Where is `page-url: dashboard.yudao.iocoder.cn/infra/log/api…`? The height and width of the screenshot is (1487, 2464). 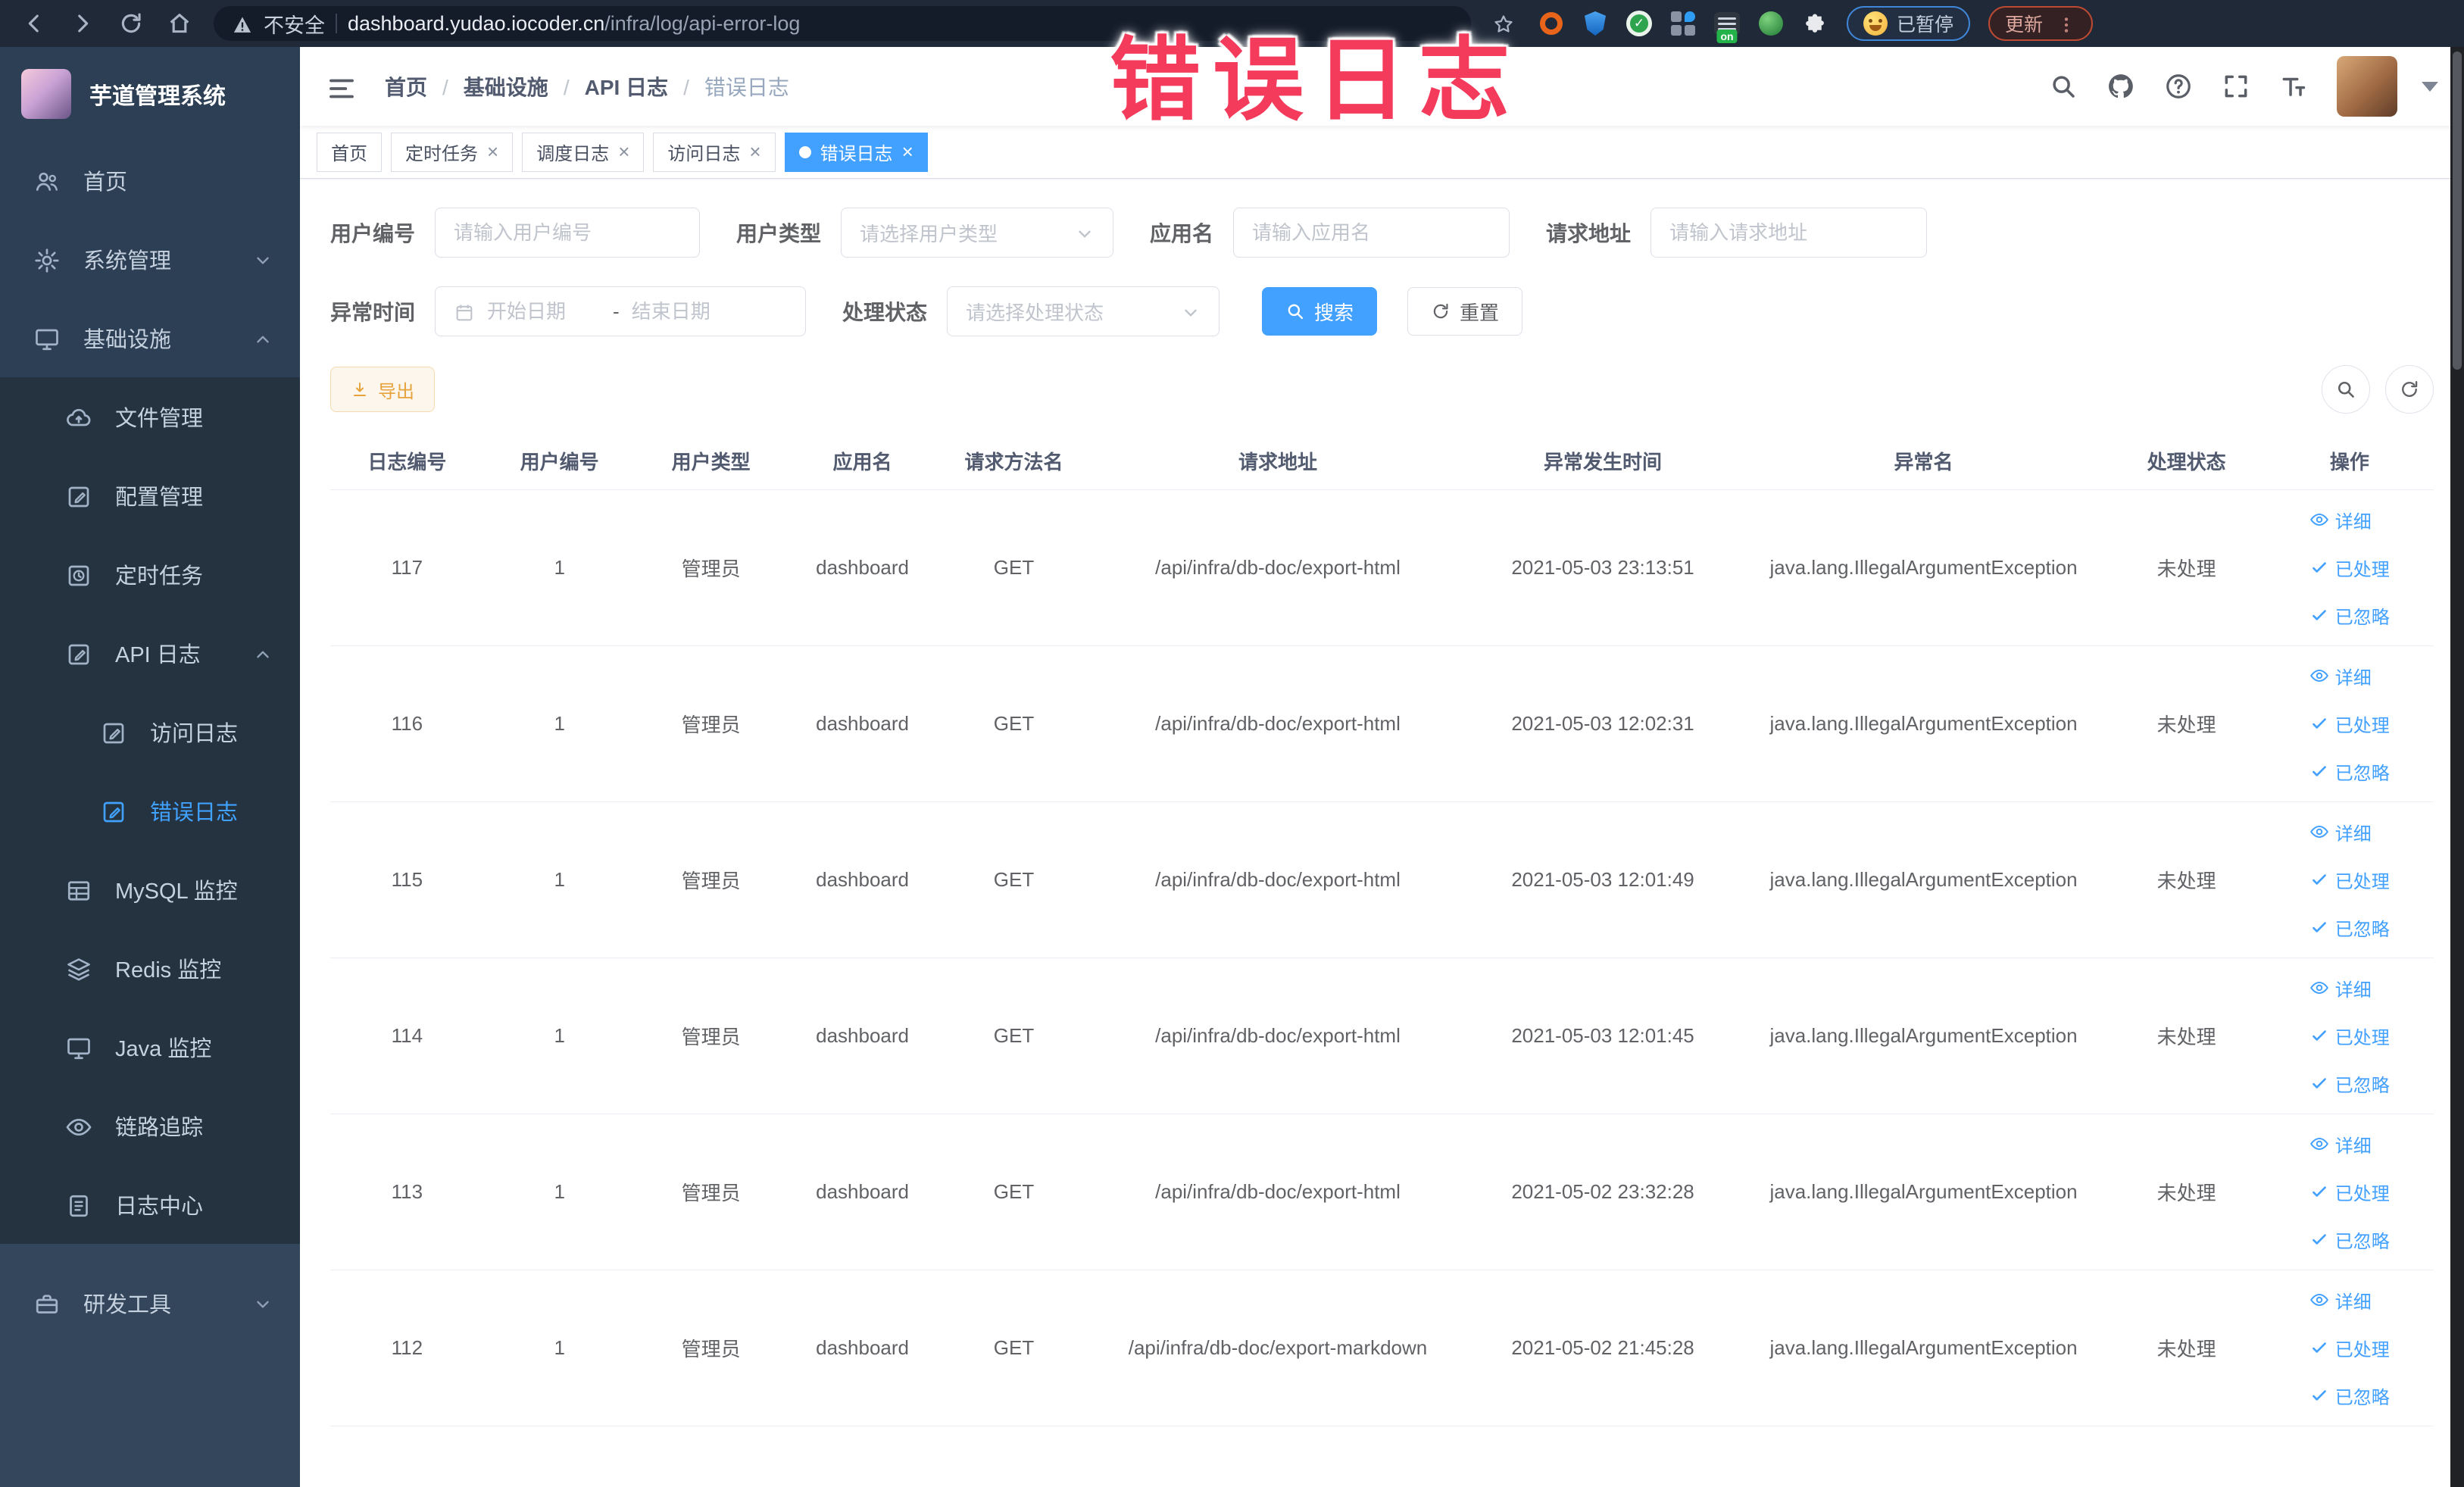 page-url: dashboard.yudao.iocoder.cn/infra/log/api… is located at coordinates (574, 24).